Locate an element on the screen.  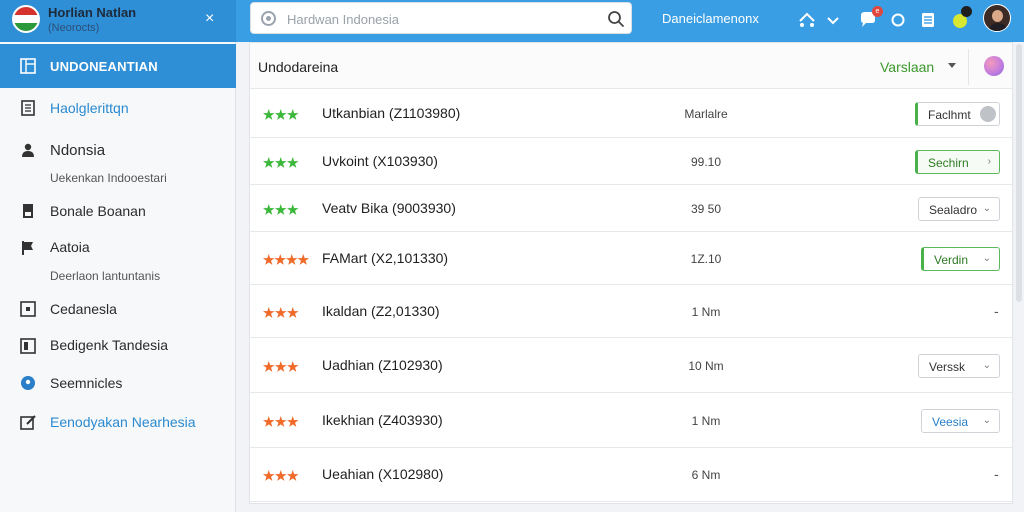
table-row: Uvkoint (X103930) 99.10 Sechirn › is located at coordinates (631, 161).